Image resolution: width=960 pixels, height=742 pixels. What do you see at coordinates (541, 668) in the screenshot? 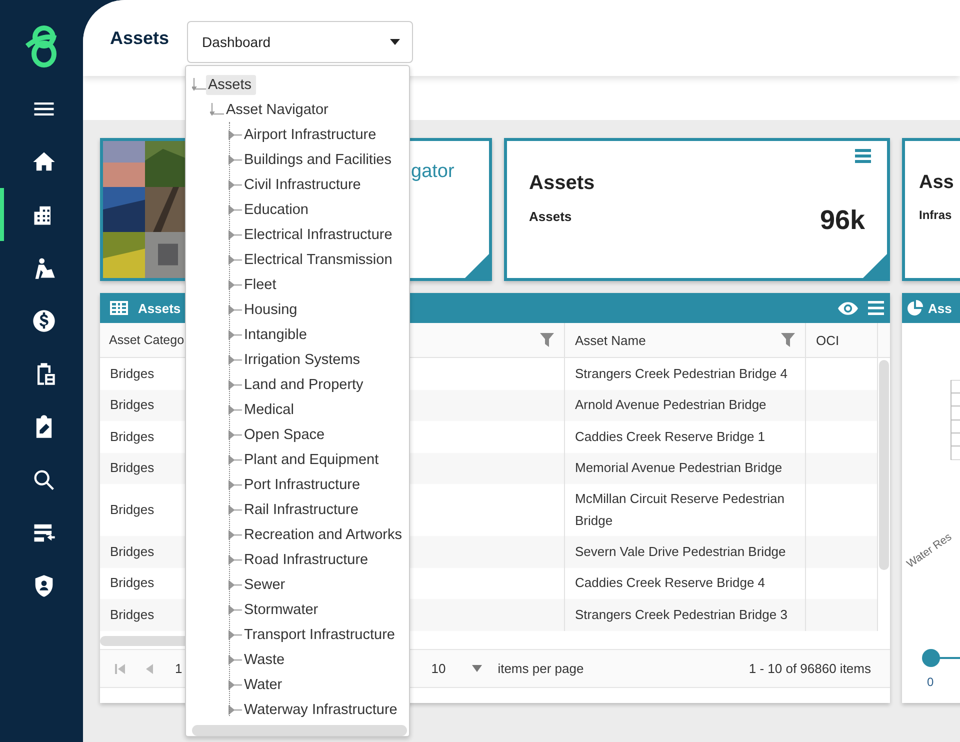
I see `page-size-label: items per page` at bounding box center [541, 668].